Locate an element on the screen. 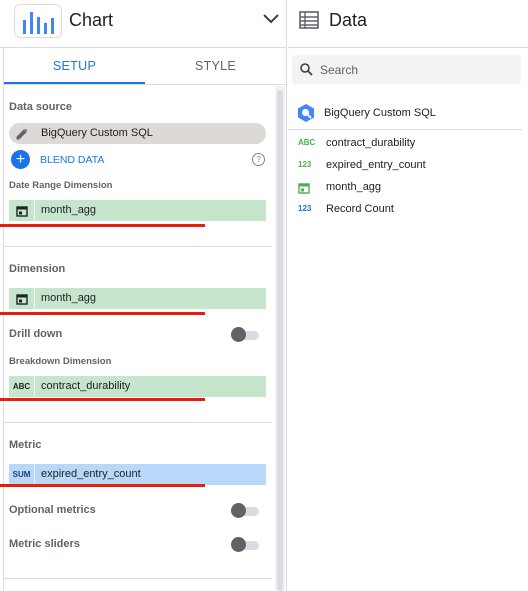 The height and width of the screenshot is (591, 528). field-name: contract_durability is located at coordinates (371, 143).